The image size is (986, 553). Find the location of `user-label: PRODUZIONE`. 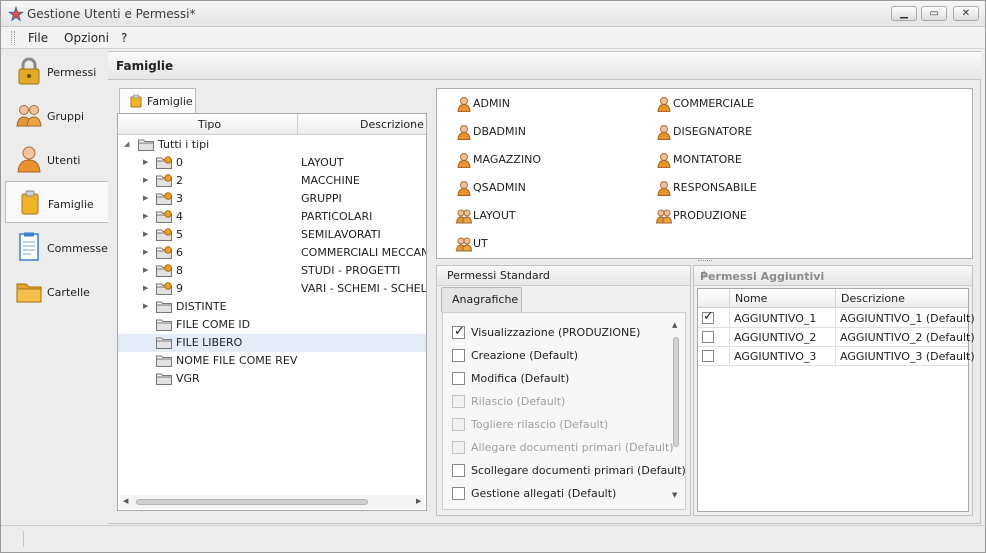

user-label: PRODUZIONE is located at coordinates (710, 215).